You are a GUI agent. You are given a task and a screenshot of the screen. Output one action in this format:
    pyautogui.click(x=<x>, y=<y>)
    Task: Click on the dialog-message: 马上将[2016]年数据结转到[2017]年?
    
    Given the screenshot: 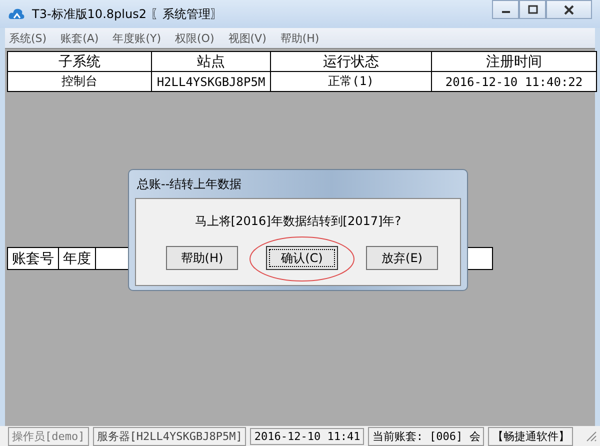 What is the action you would take?
    pyautogui.click(x=298, y=221)
    